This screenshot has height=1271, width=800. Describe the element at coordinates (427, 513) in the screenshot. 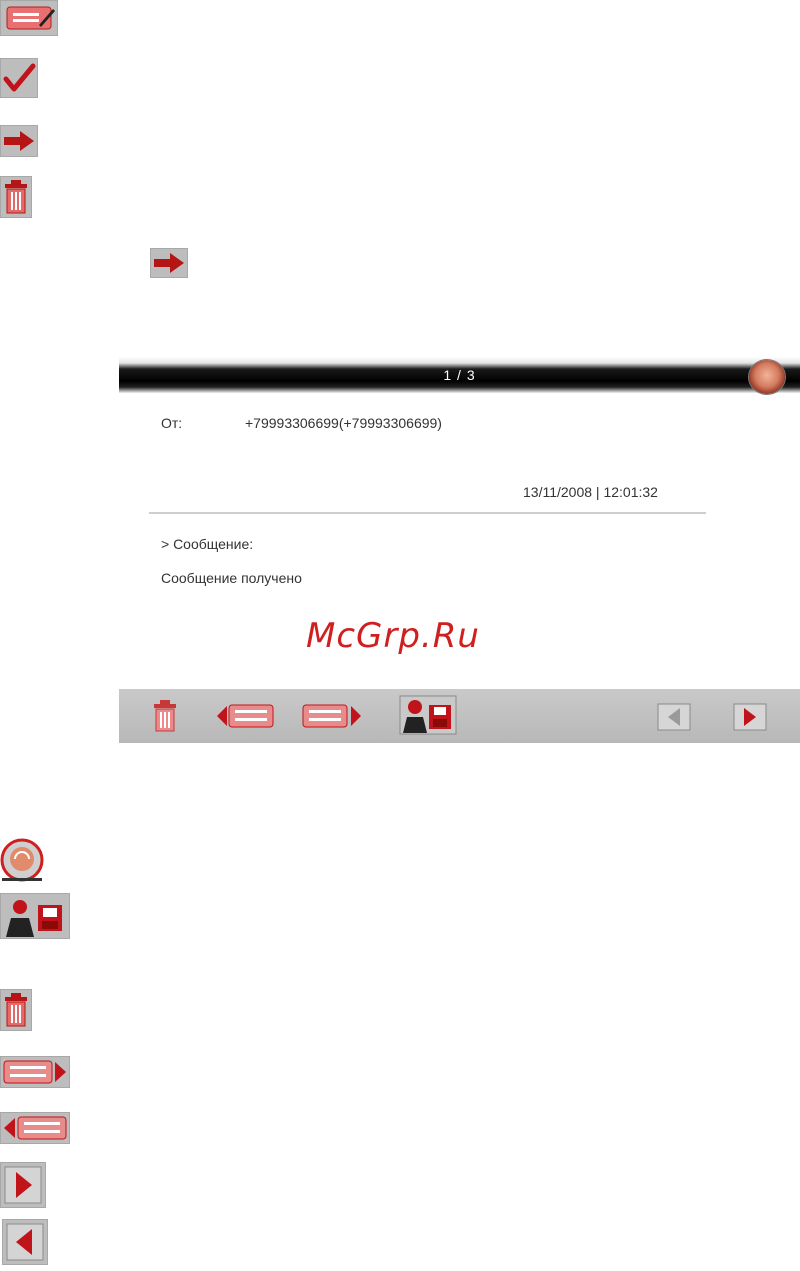

I see `divider` at that location.